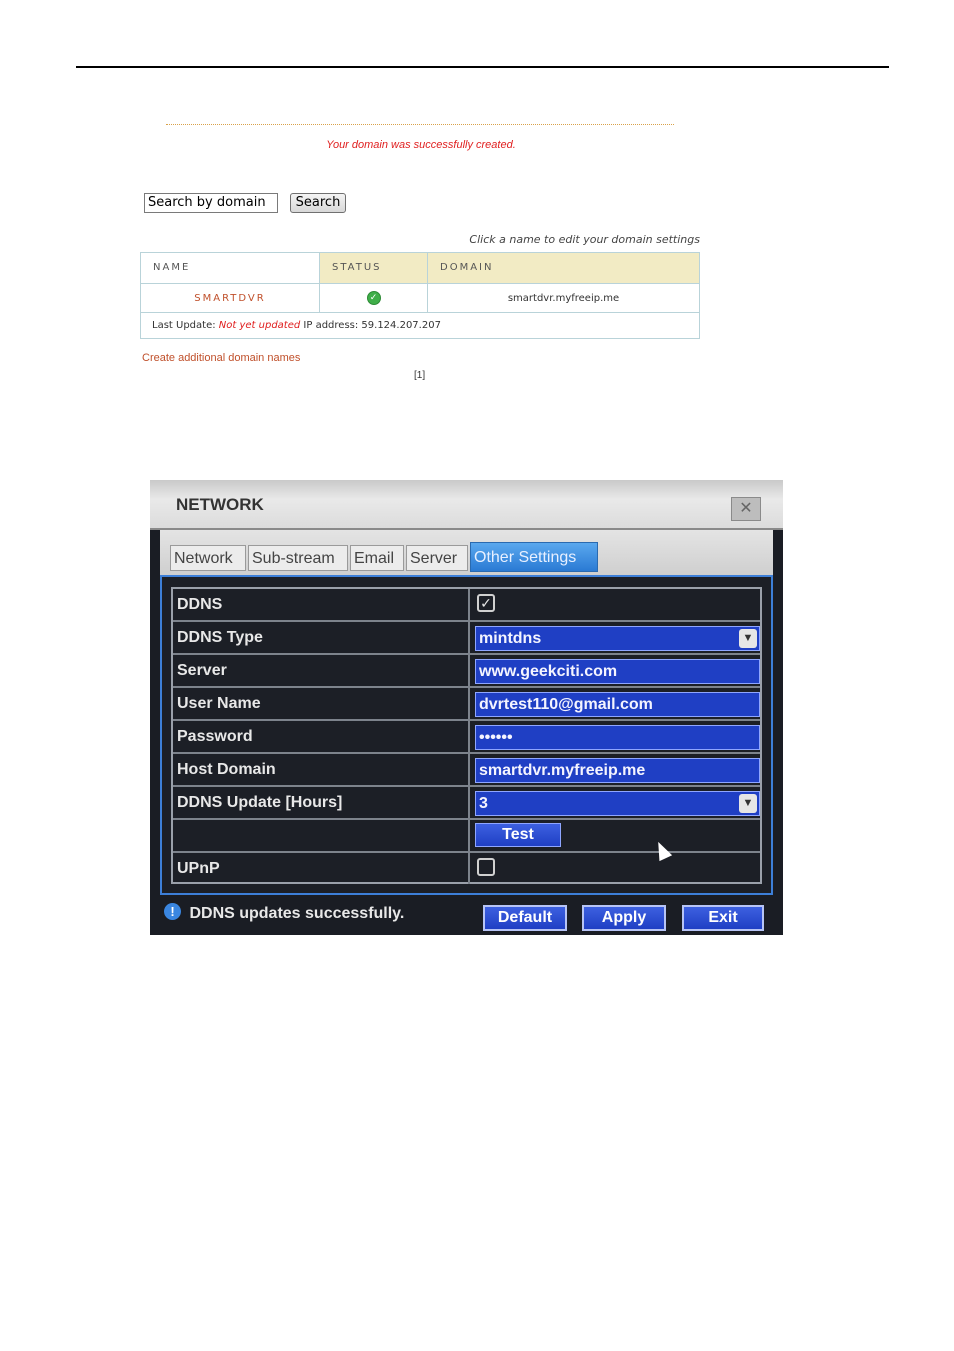  Describe the element at coordinates (321, 835) in the screenshot. I see `empty-label` at that location.